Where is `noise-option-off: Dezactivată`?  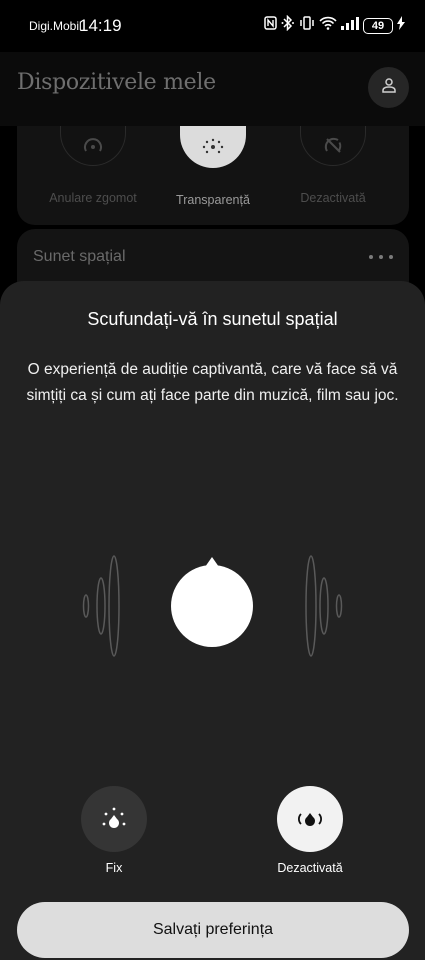
noise-option-off: Dezactivată is located at coordinates (333, 165).